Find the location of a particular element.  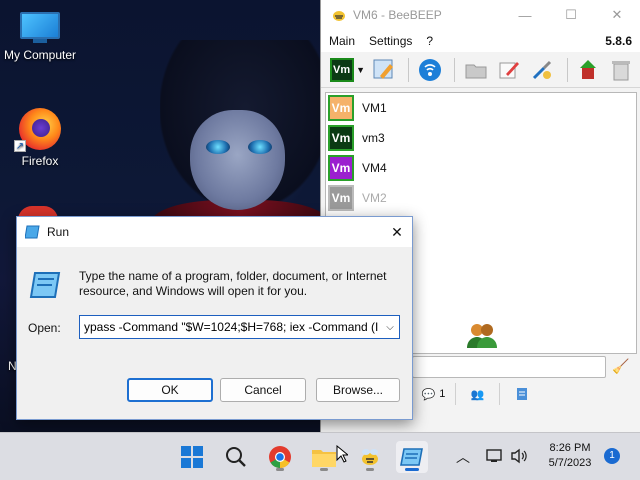

open-input is located at coordinates (230, 327).